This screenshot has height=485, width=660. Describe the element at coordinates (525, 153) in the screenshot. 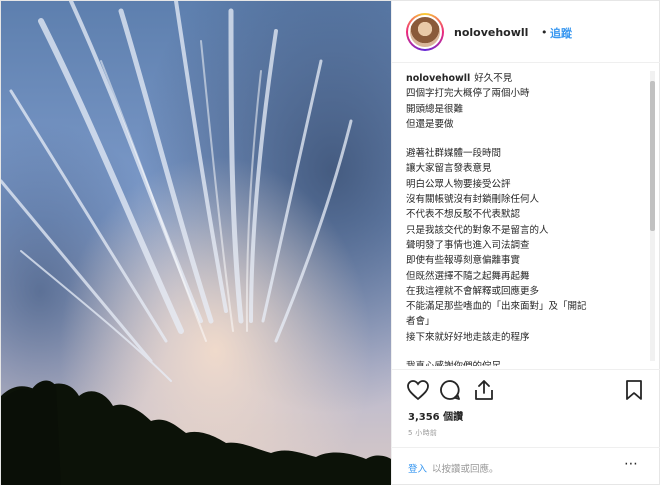

I see `caption-line: 避著社群媒體一段時間` at that location.